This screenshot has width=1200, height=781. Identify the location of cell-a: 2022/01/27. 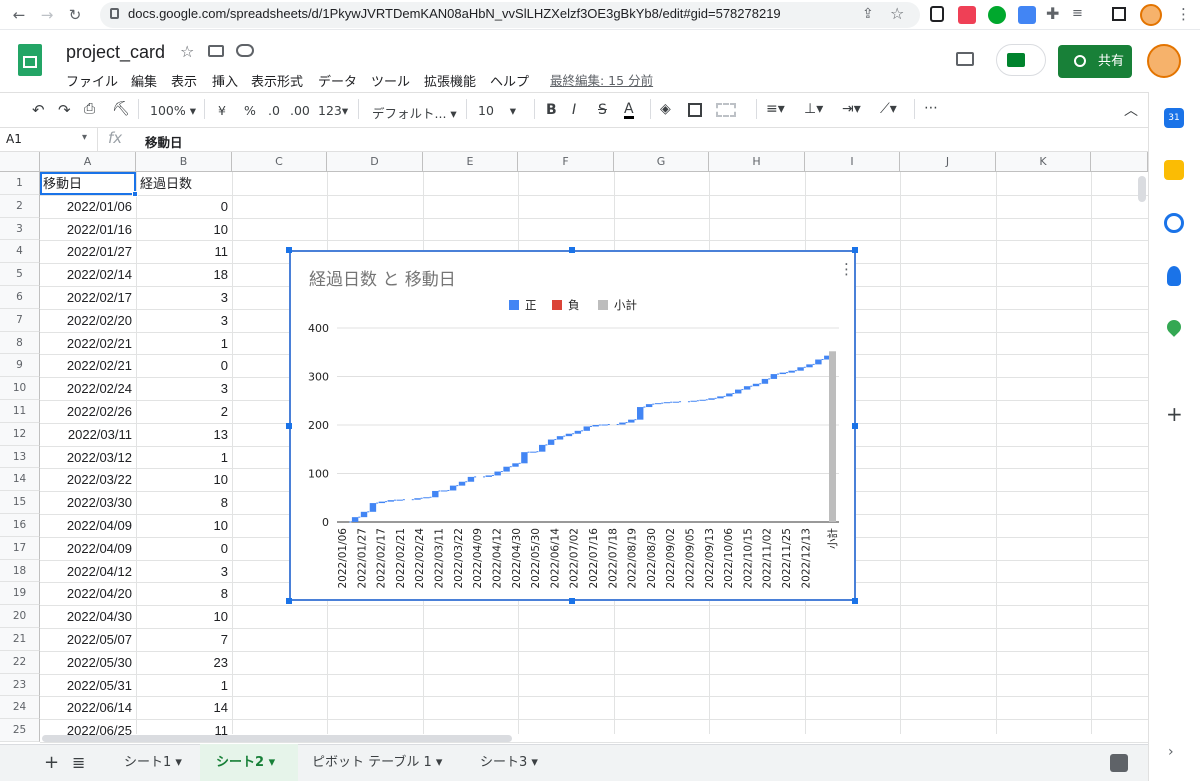
(88, 251).